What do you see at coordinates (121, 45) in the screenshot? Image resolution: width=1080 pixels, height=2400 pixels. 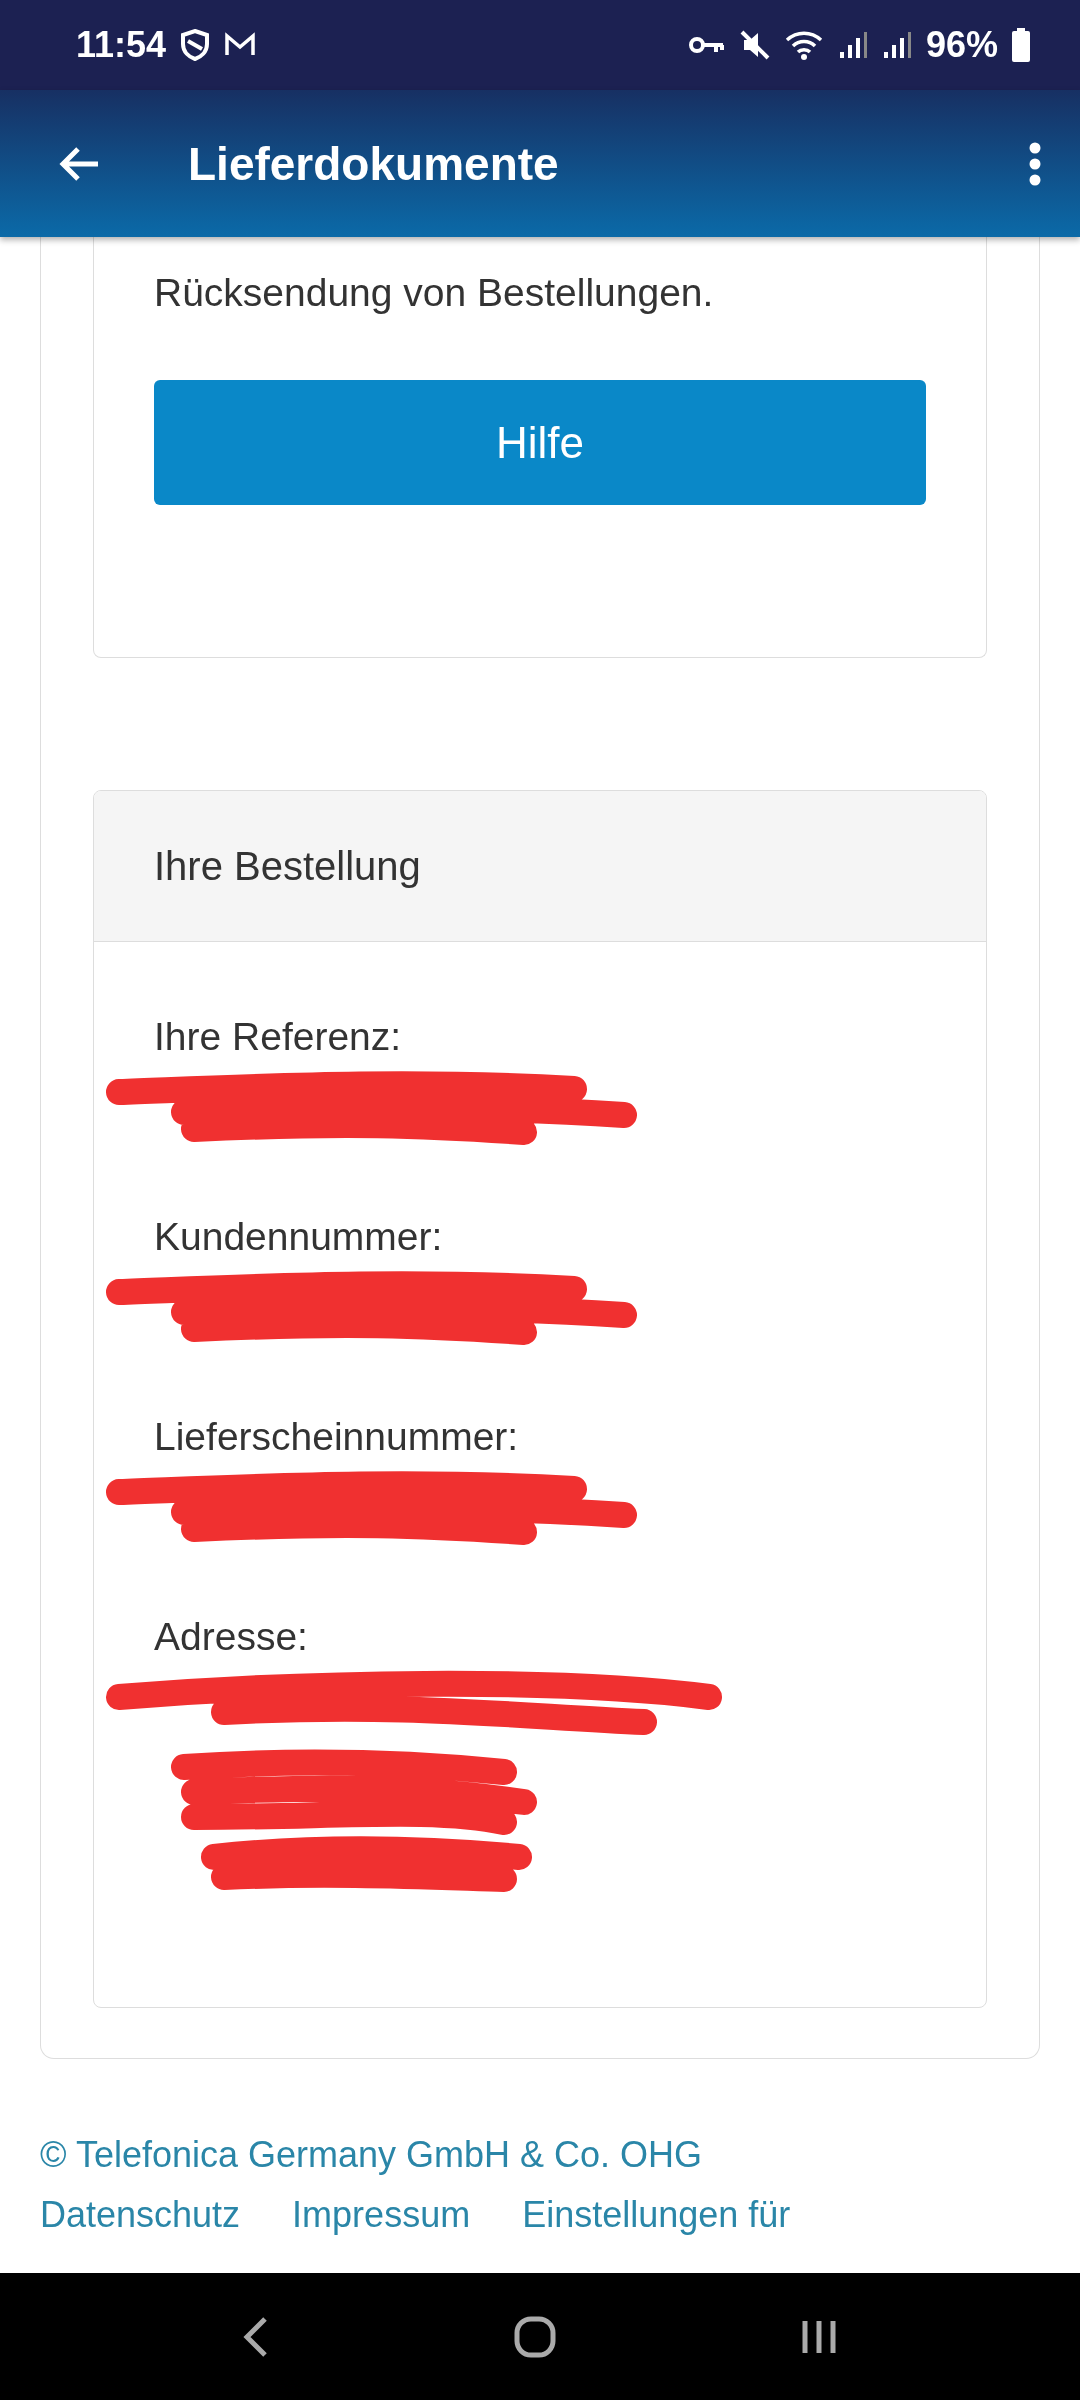 I see `status-time: 11:54` at bounding box center [121, 45].